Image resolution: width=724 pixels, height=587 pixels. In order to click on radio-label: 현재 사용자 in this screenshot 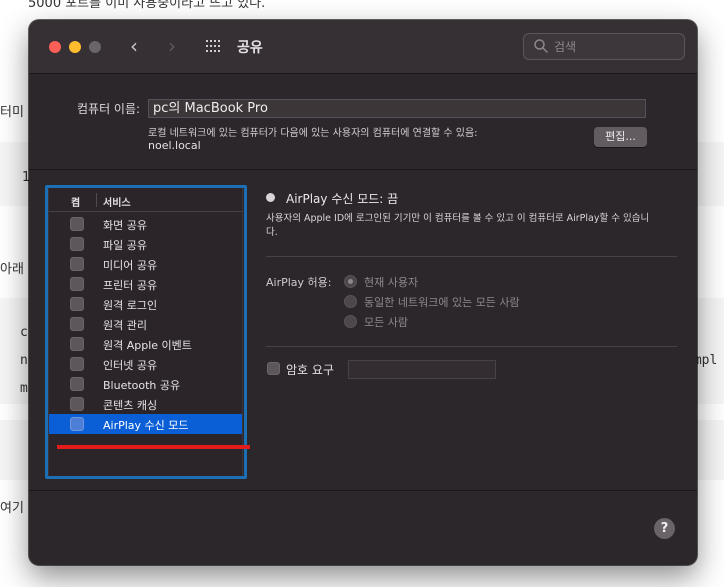, I will do `click(391, 282)`.